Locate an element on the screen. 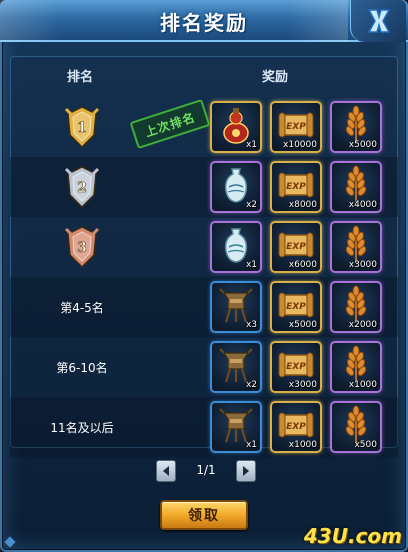 The height and width of the screenshot is (552, 408). arrow-left-icon is located at coordinates (166, 471).